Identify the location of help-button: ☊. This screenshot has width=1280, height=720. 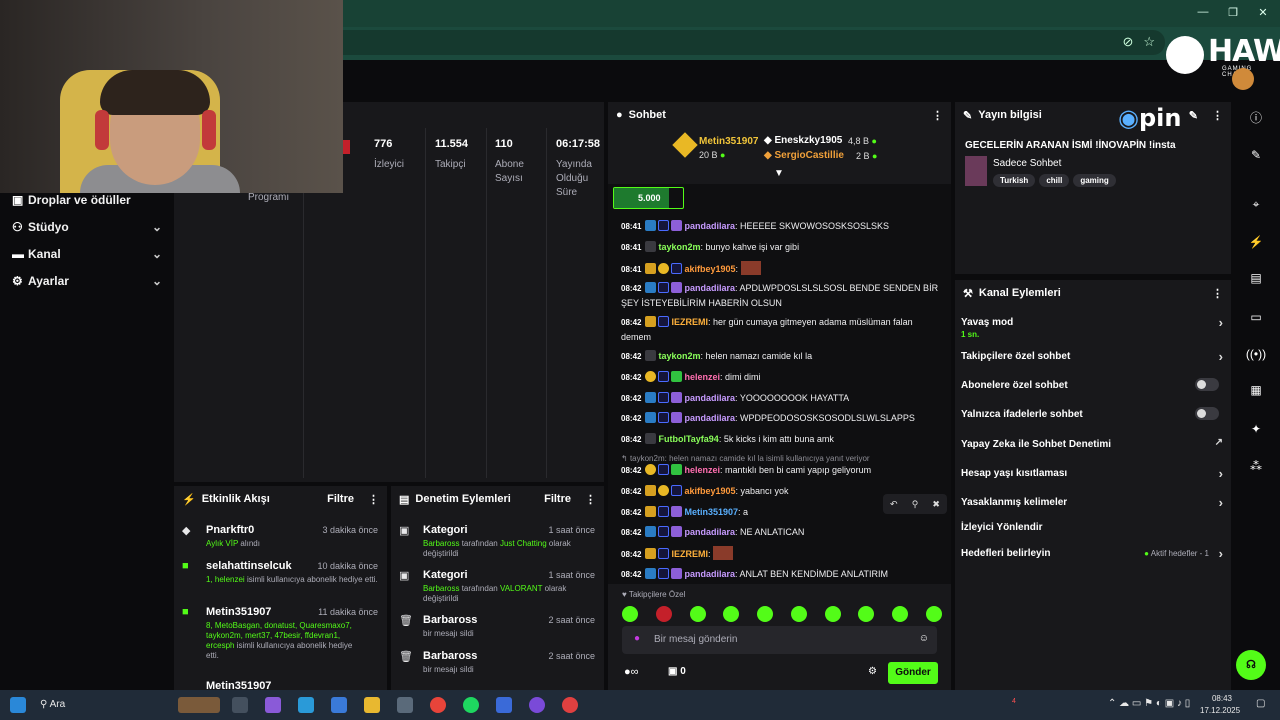
(1251, 665).